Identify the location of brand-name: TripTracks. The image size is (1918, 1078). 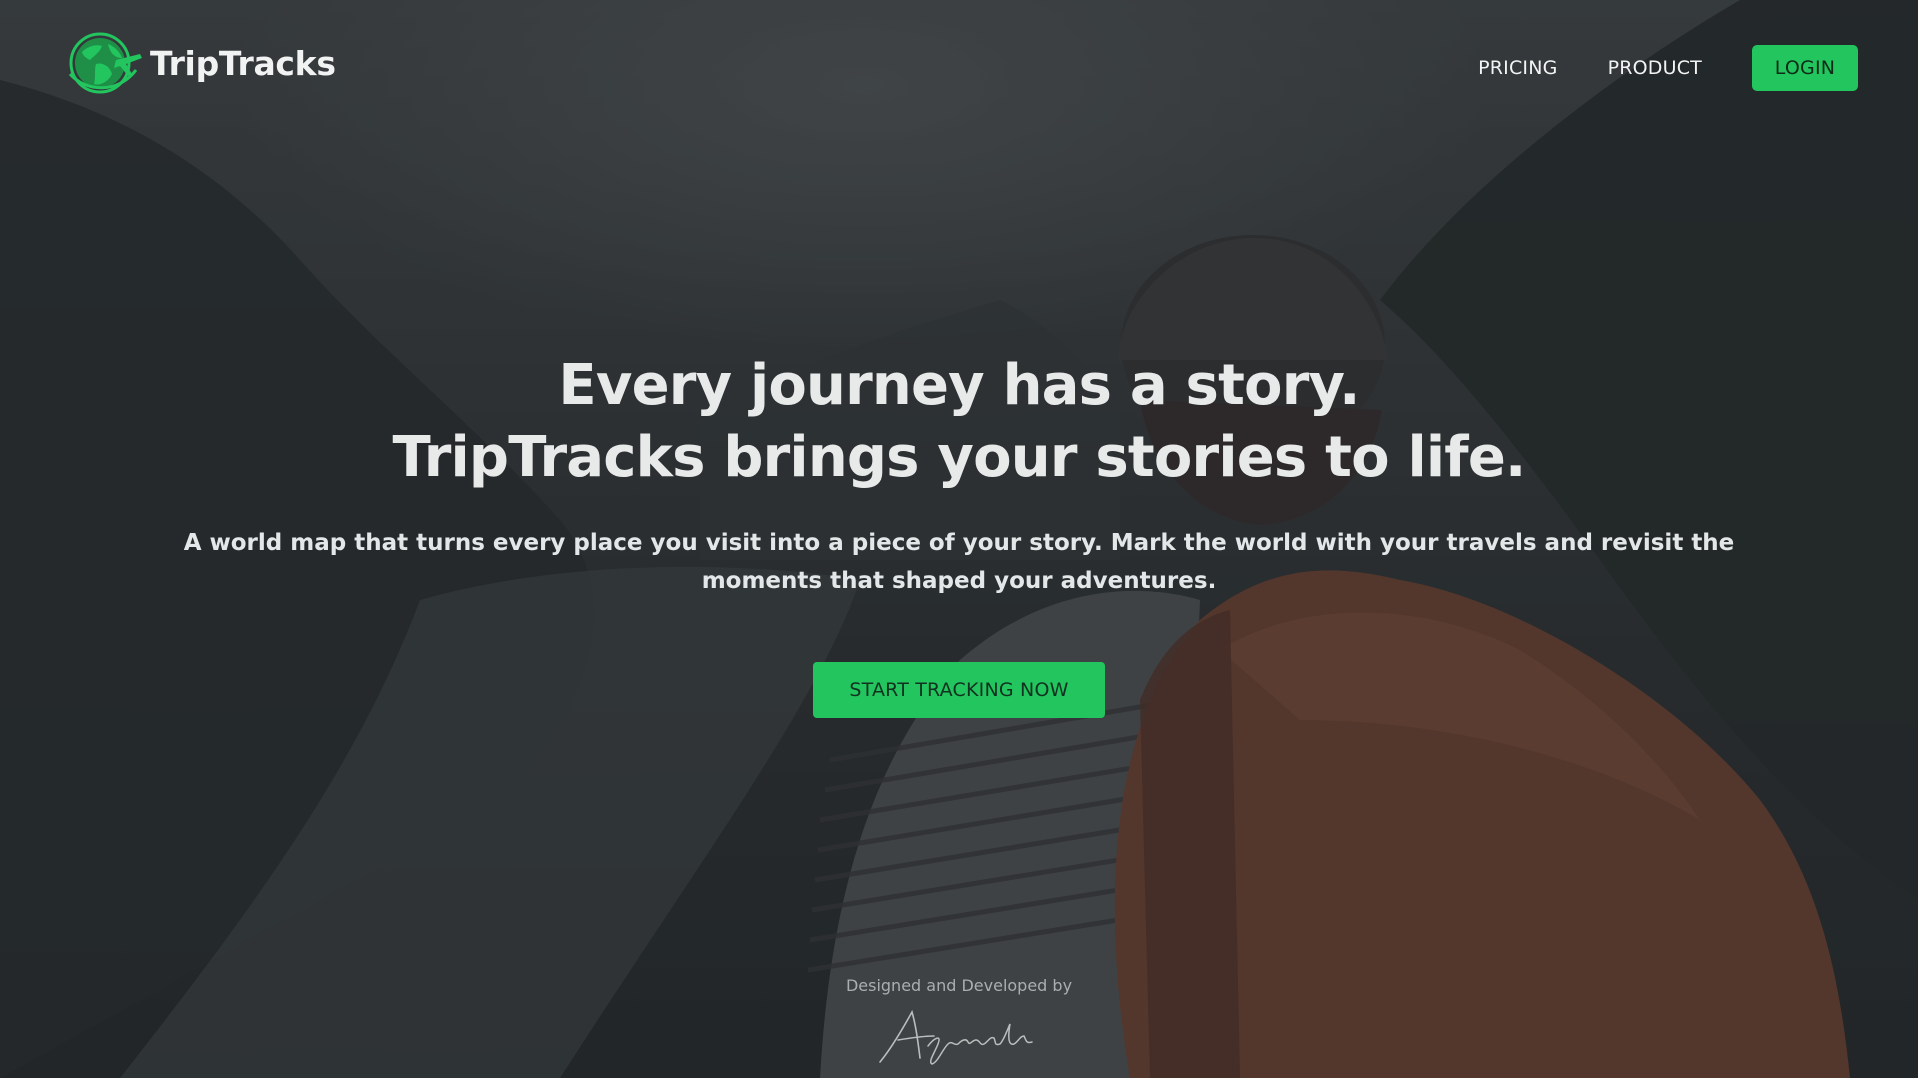
(243, 63).